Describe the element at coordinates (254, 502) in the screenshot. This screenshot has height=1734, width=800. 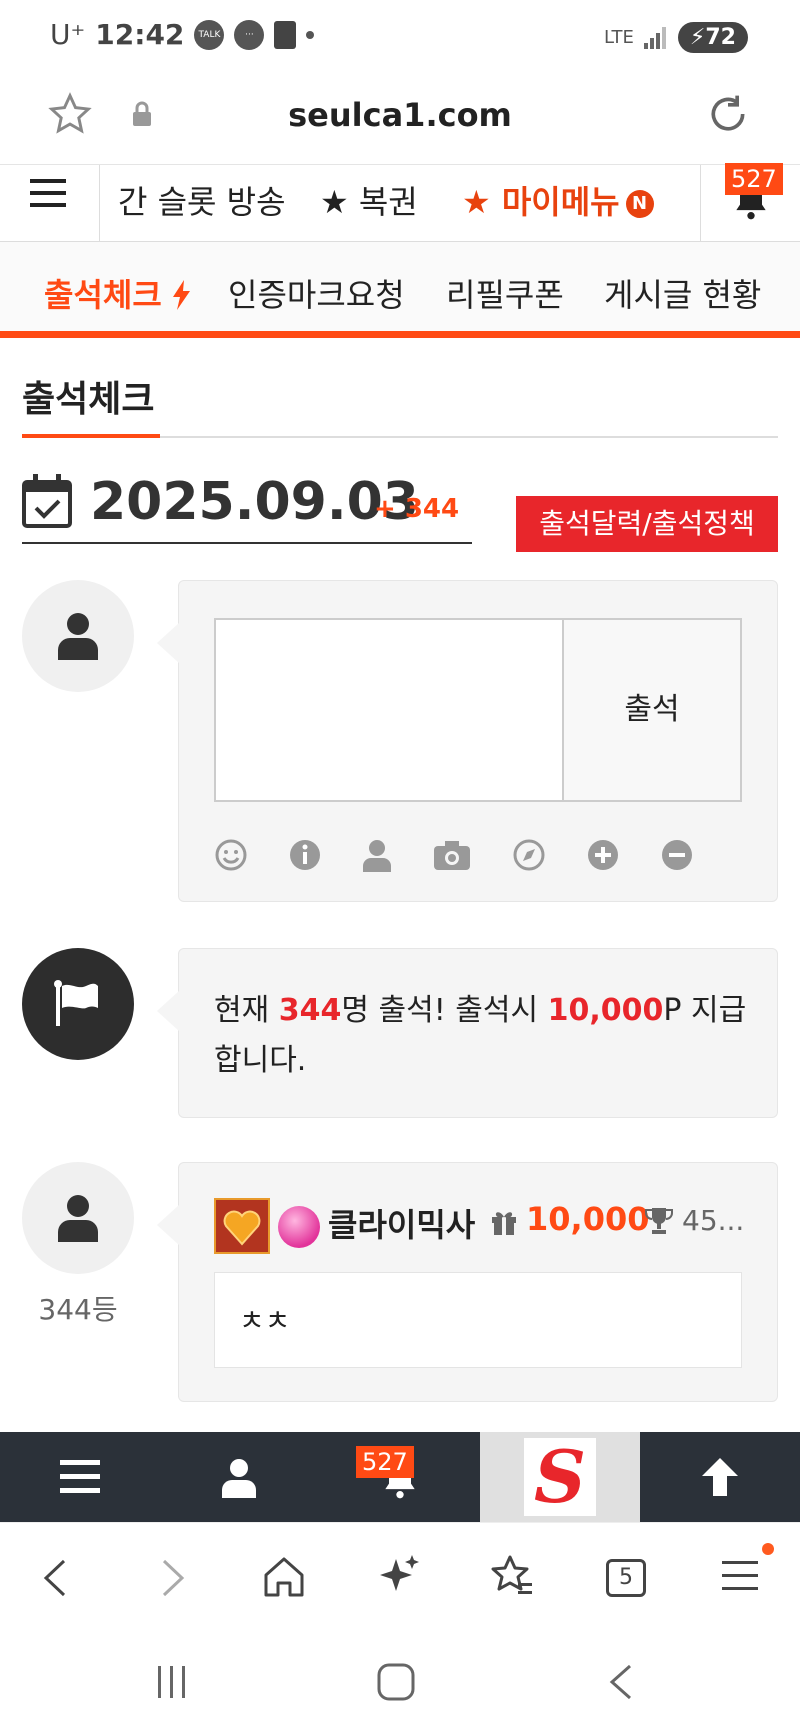
I see `attendance-date: 2025.09.03` at that location.